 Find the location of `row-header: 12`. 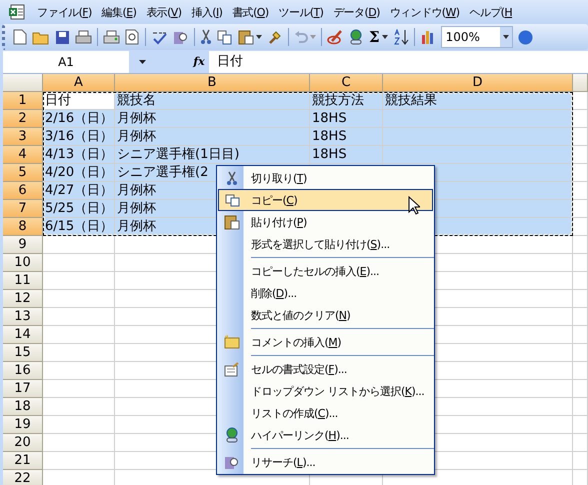

row-header: 12 is located at coordinates (23, 299).